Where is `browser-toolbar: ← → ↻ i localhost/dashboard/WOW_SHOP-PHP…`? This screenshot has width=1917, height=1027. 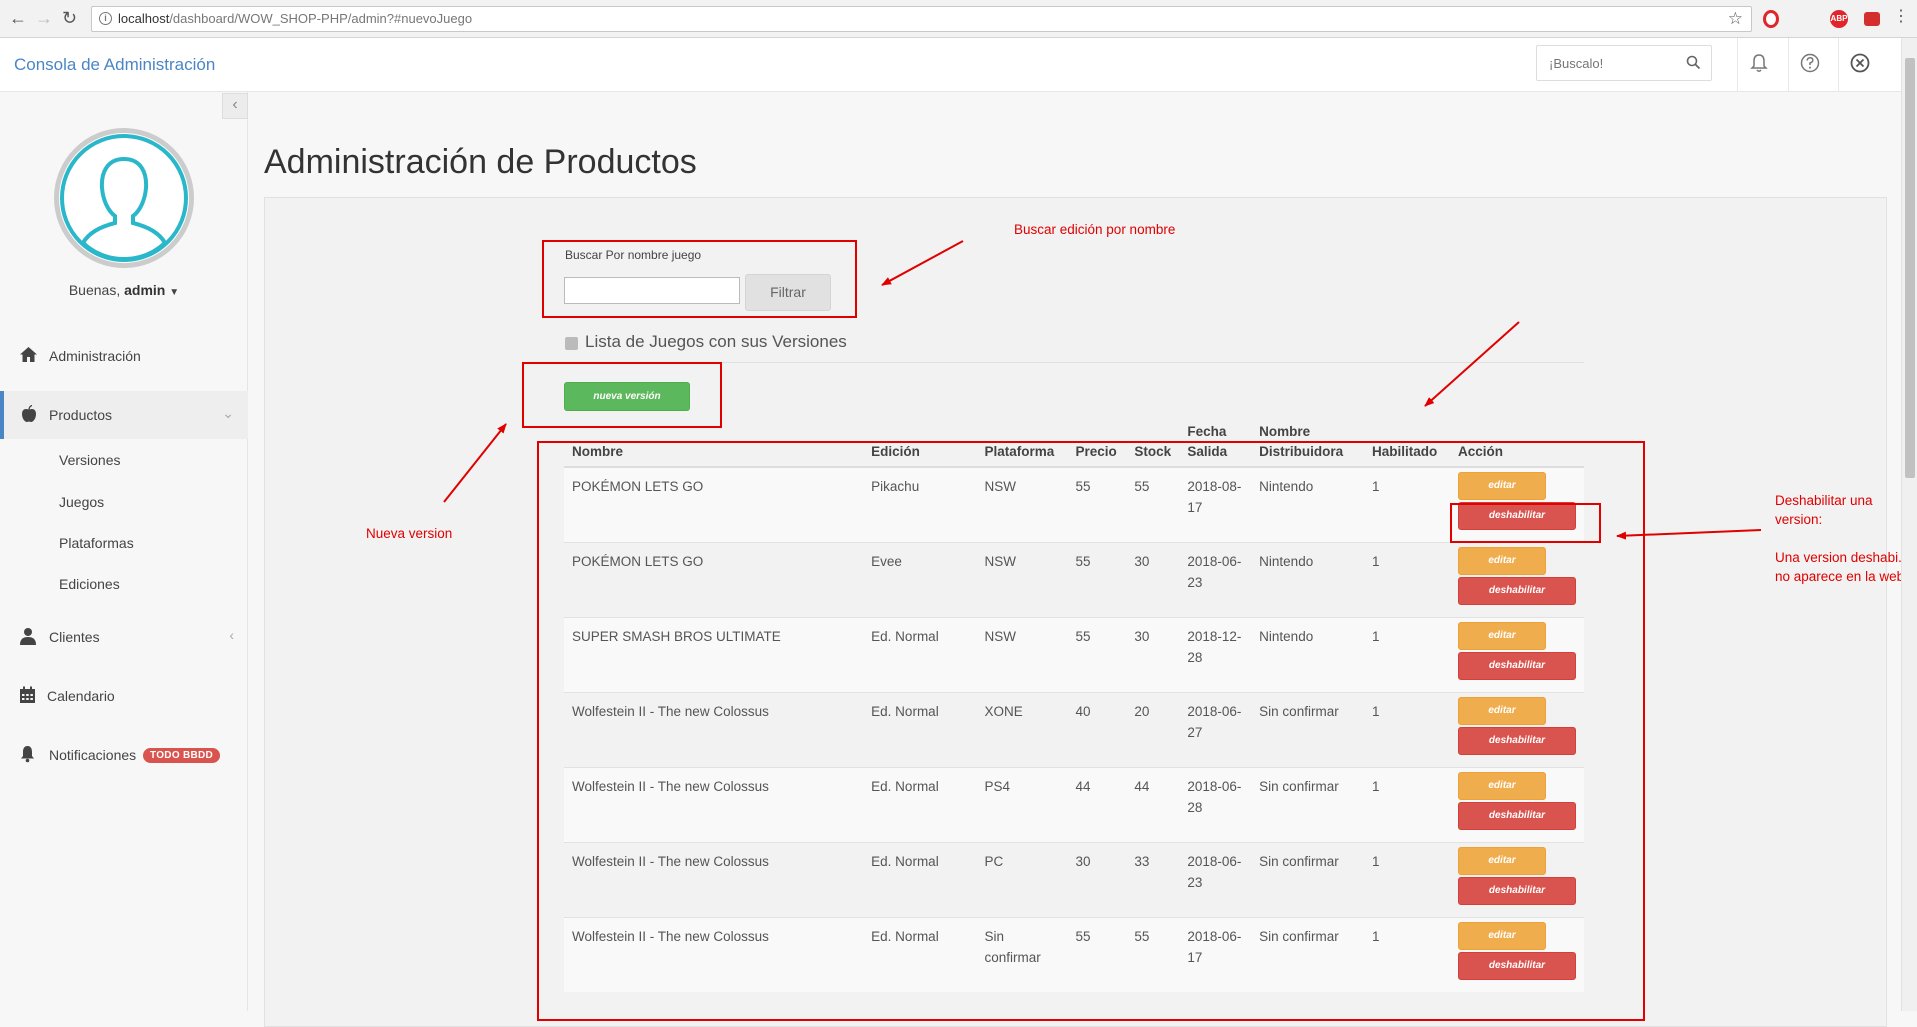
browser-toolbar: ← → ↻ i localhost/dashboard/WOW_SHOP-PHP… is located at coordinates (958, 19).